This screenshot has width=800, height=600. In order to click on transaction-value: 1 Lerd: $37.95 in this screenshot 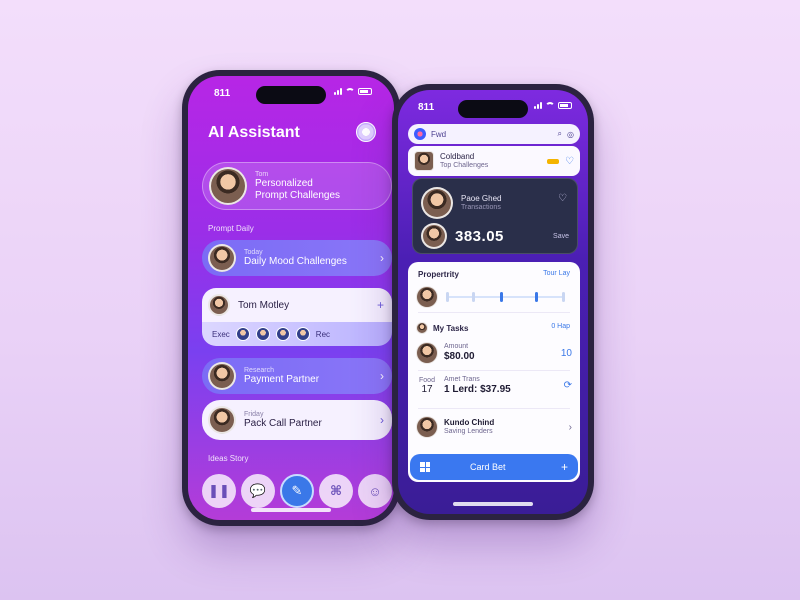, I will do `click(477, 390)`.